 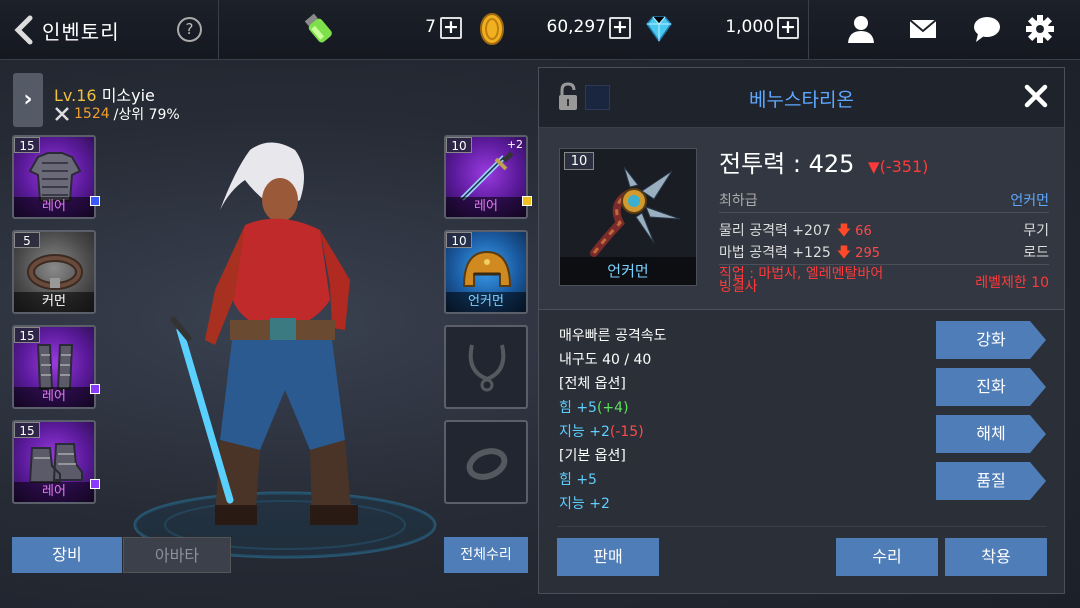 I want to click on add-gold-button: +, so click(x=620, y=28).